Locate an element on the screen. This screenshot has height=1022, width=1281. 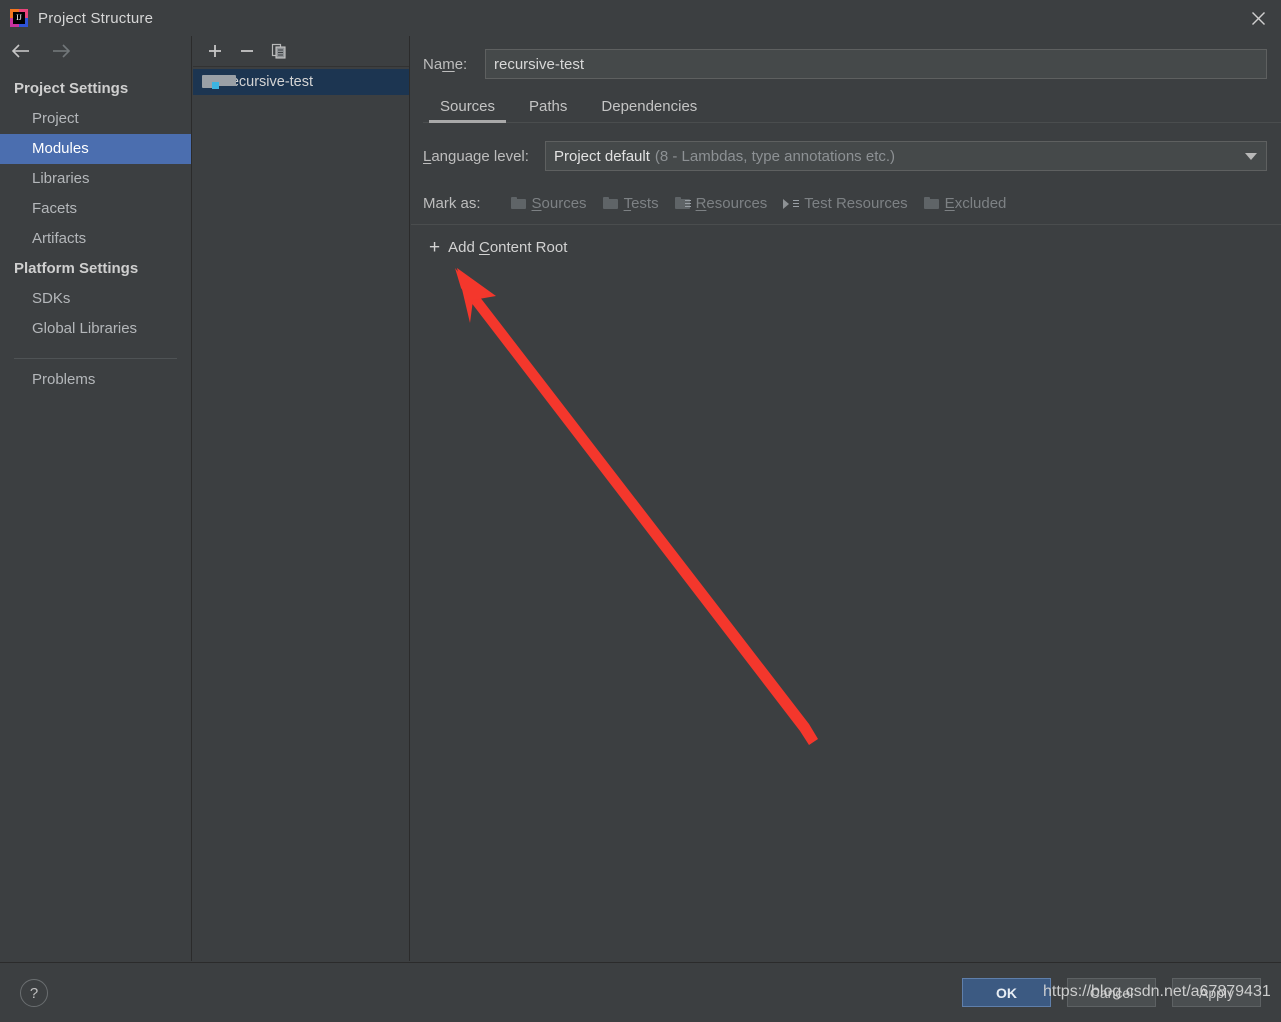
mark-as-test-resources-label: Test Resources is located at coordinates (856, 203).